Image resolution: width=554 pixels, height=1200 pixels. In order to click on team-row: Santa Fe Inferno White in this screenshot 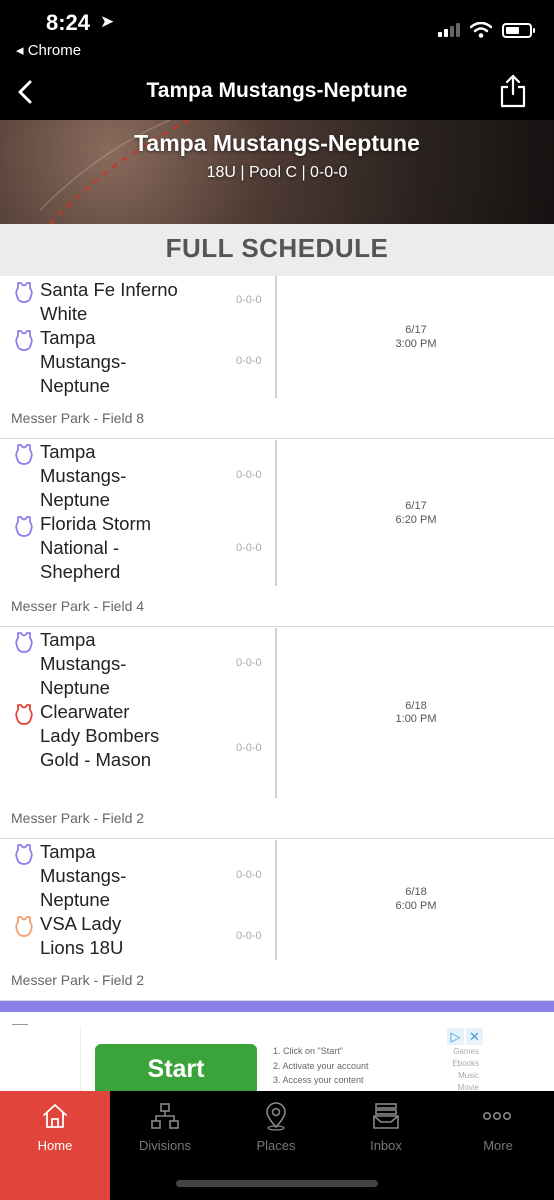, I will do `click(137, 302)`.